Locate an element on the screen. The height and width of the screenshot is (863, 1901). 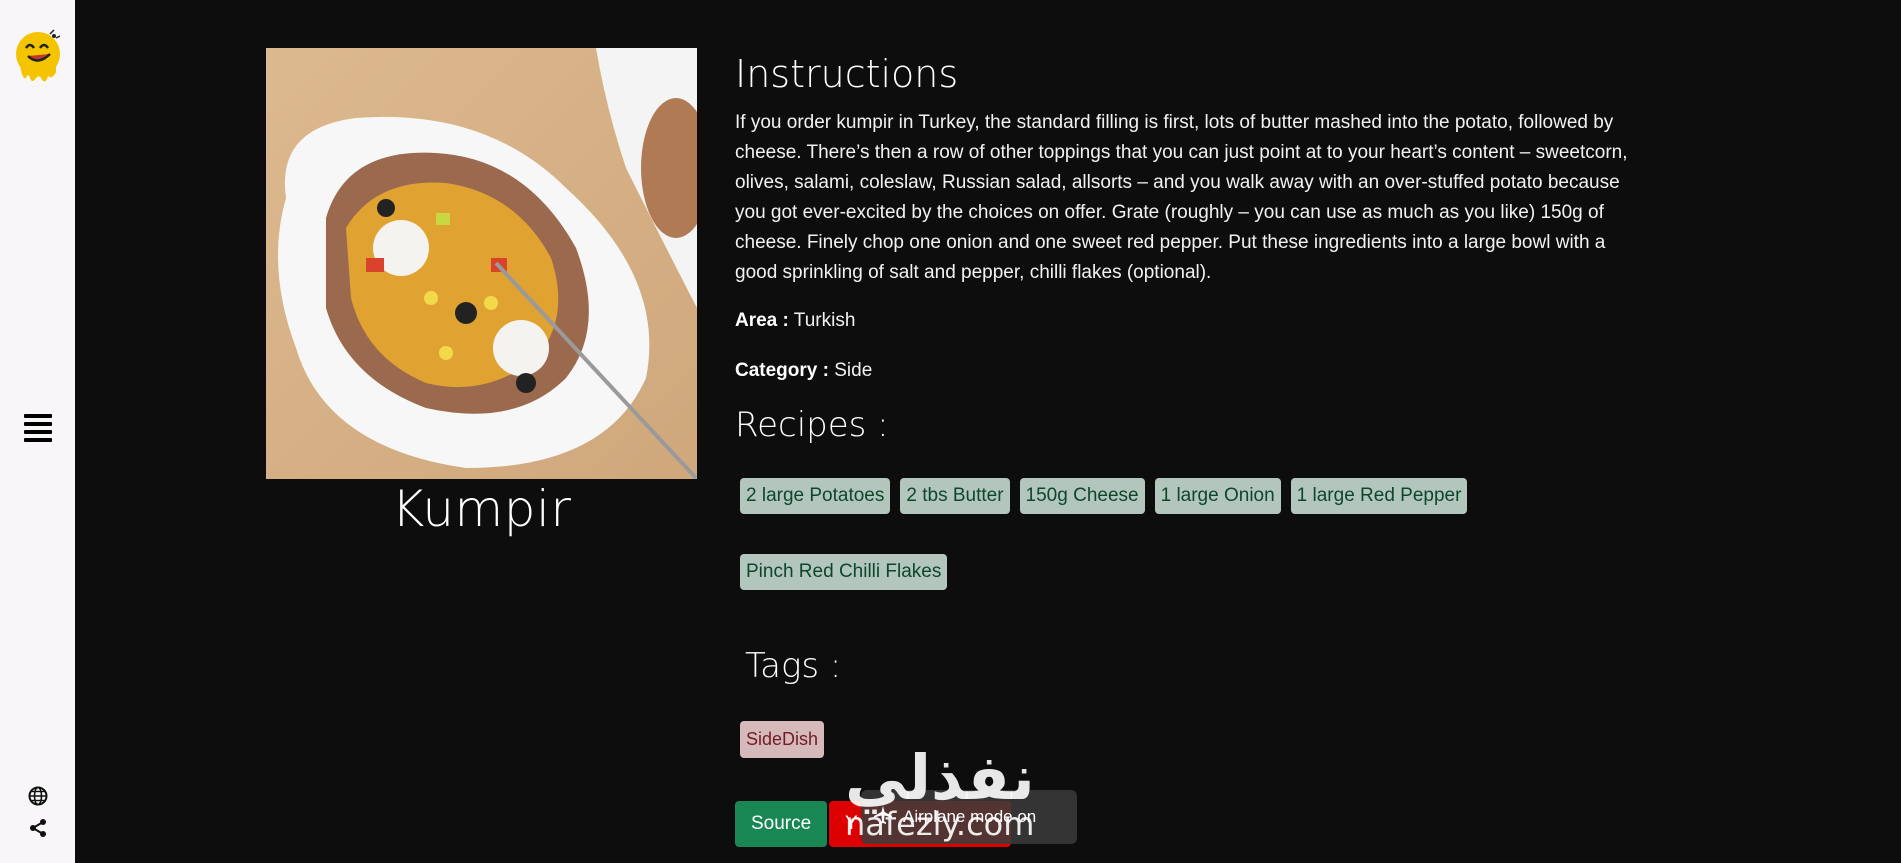
sidebar is located at coordinates (37, 431).